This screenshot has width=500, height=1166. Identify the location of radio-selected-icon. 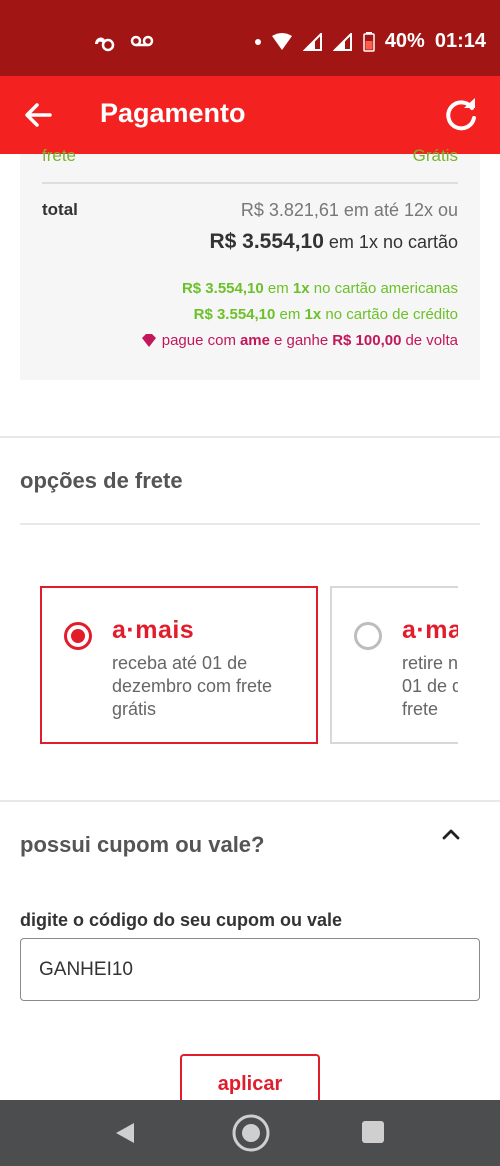
(78, 636).